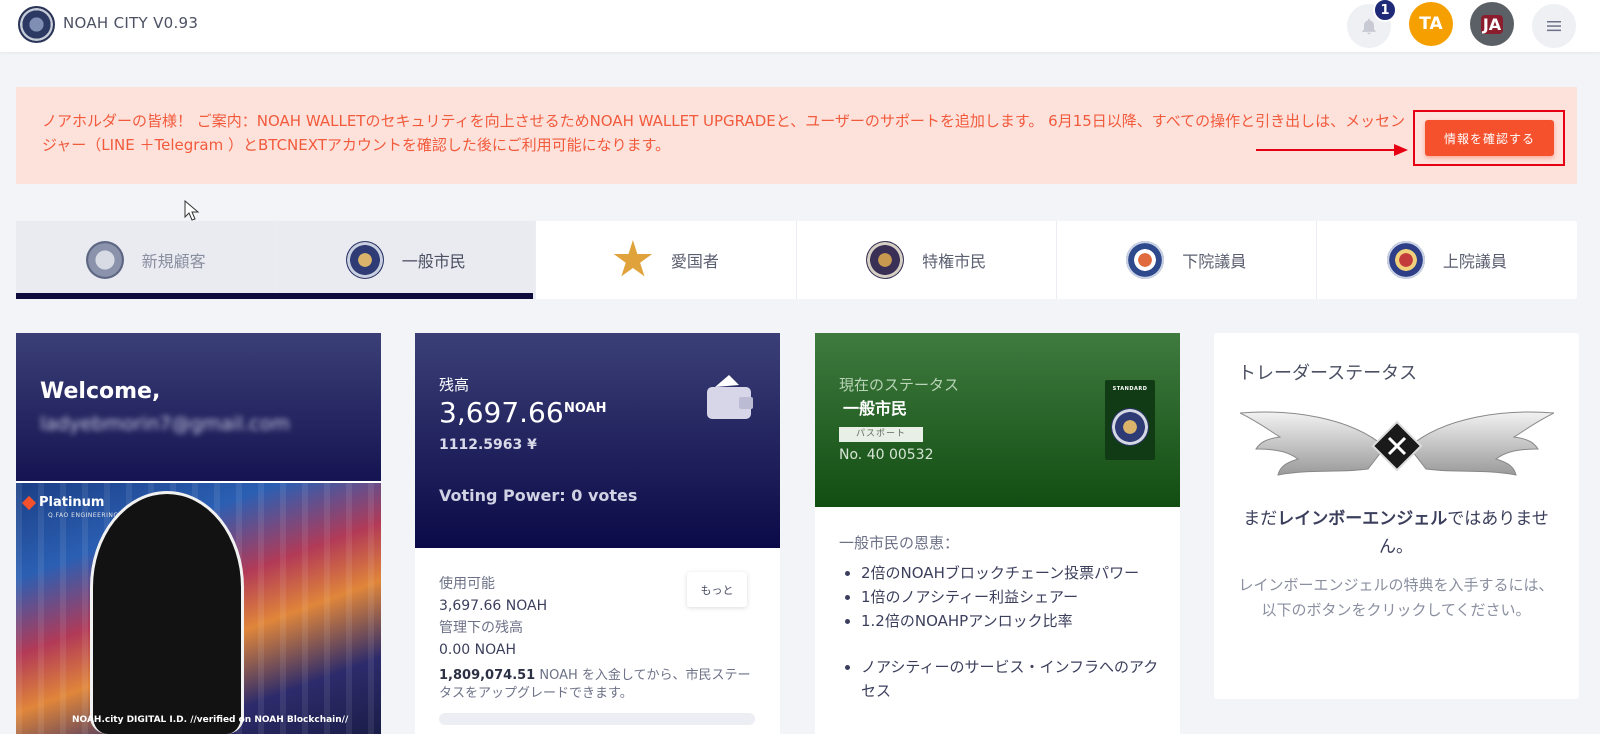 This screenshot has width=1600, height=734. What do you see at coordinates (1010, 573) in the screenshot?
I see `list-item: 2倍のNOAHブロックチェーン投票パワー` at bounding box center [1010, 573].